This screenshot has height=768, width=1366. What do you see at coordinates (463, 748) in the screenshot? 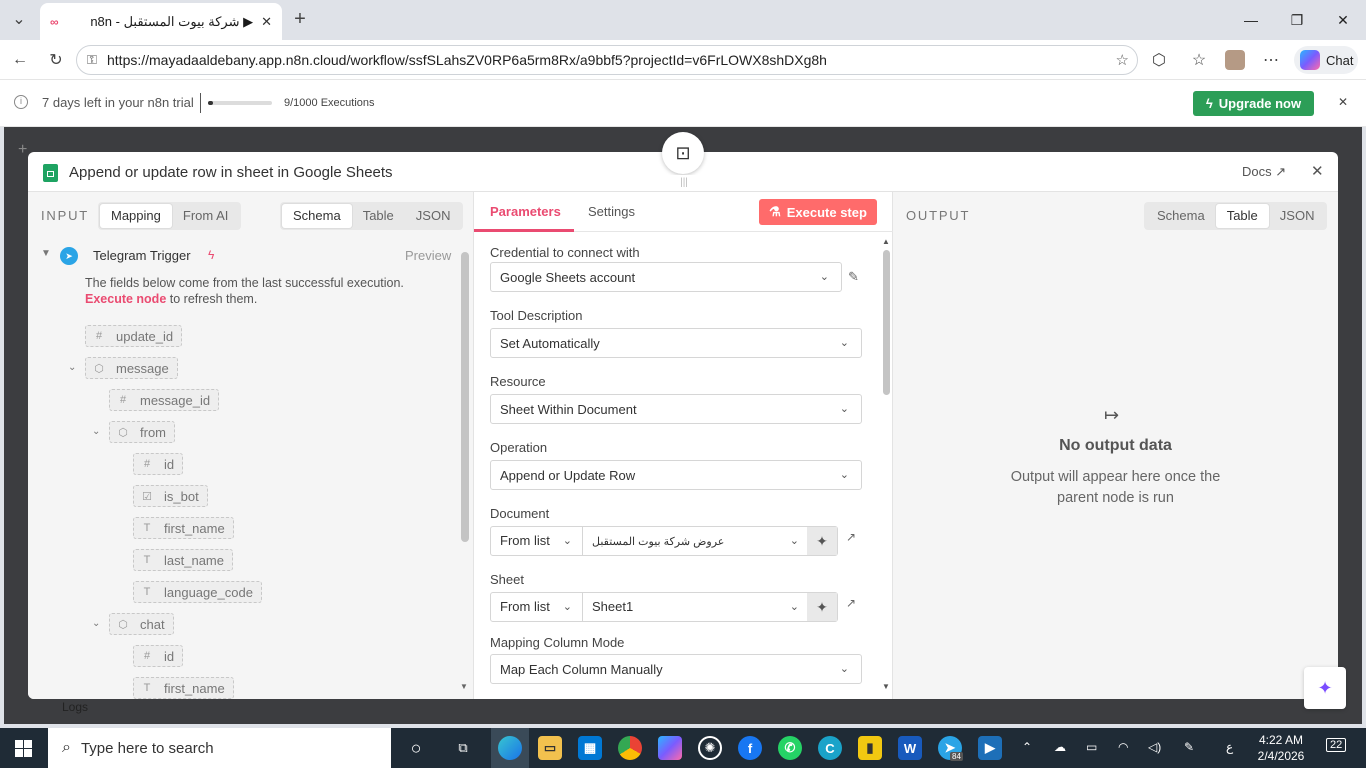
I see `task-view-icon: ⧉` at bounding box center [463, 748].